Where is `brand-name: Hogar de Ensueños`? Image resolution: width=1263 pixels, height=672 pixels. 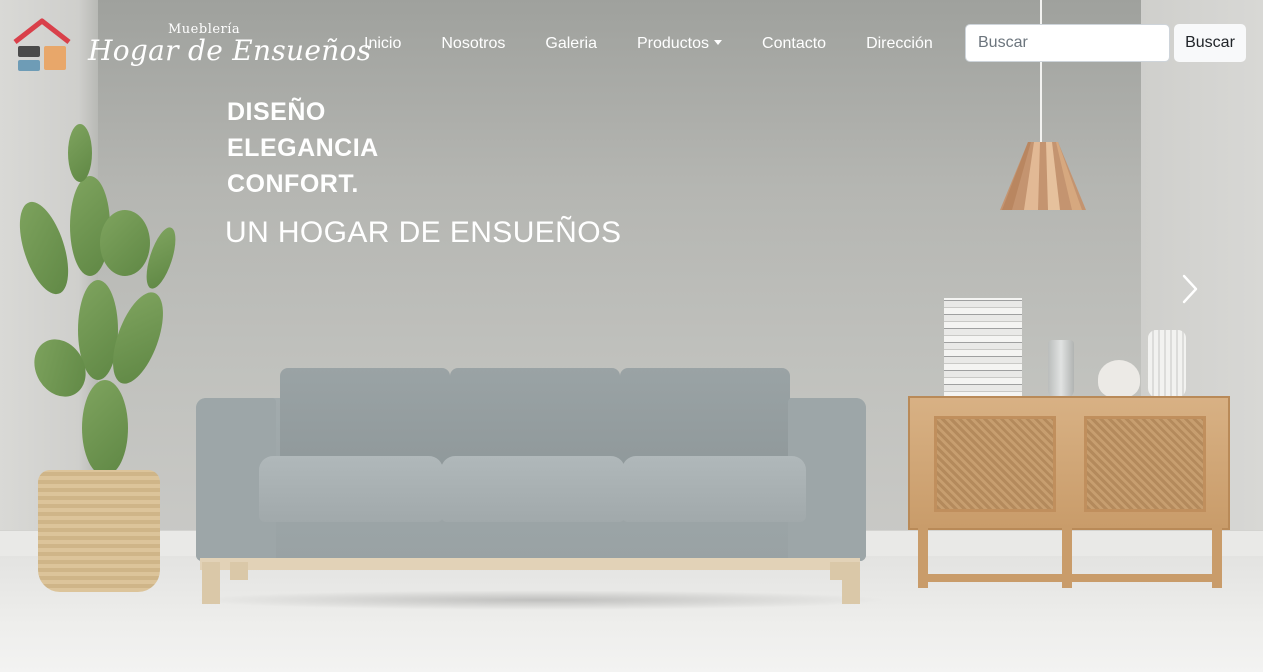 brand-name: Hogar de Ensueños is located at coordinates (230, 50).